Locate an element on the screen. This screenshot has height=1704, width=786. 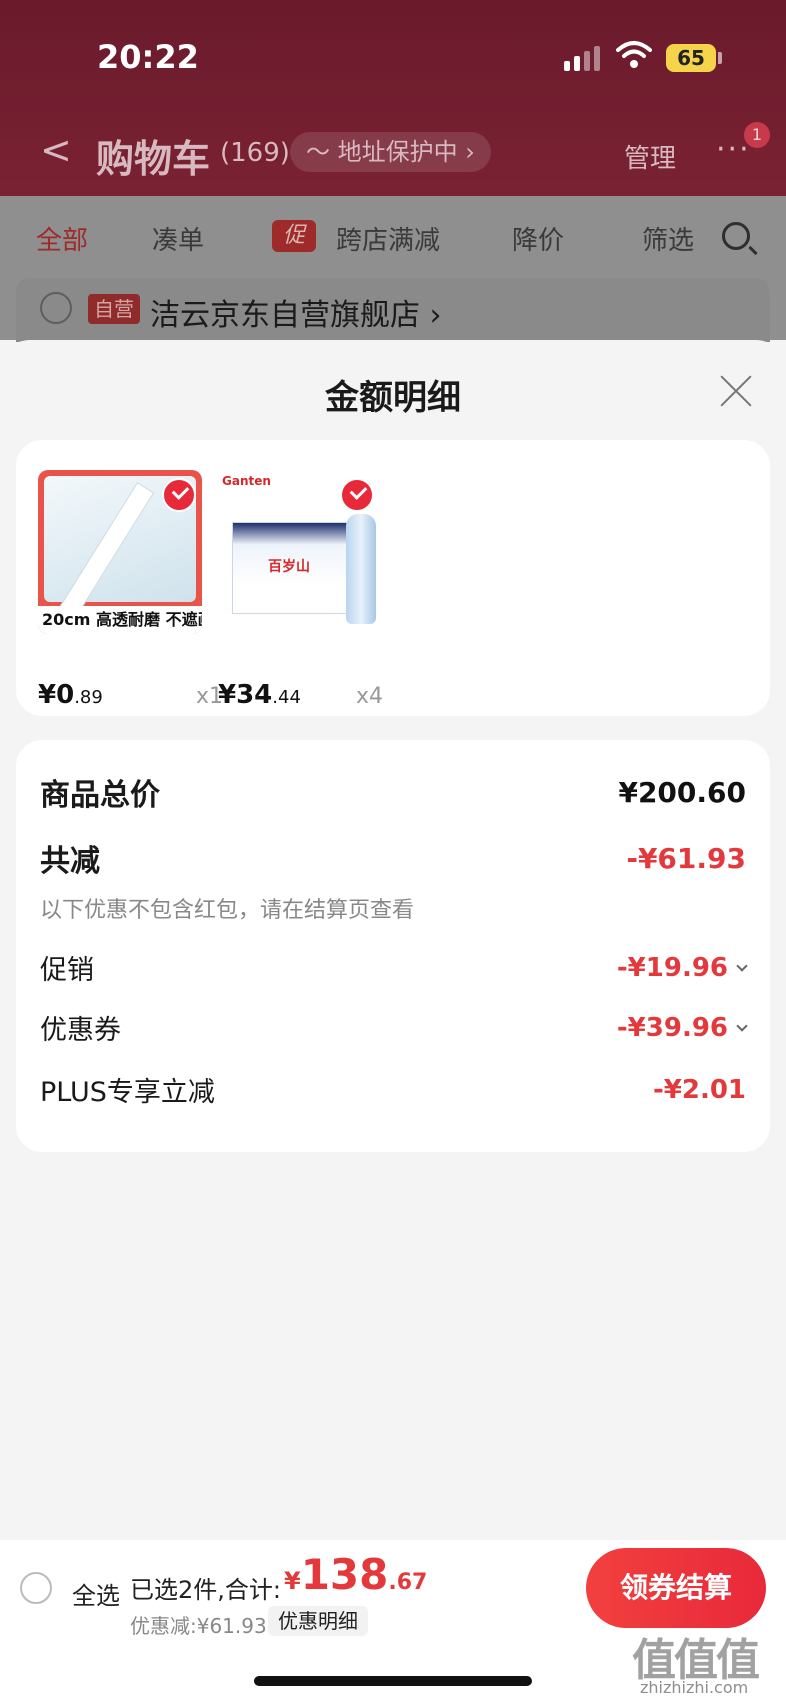
plus-discount-value: -¥2.01 is located at coordinates (699, 1089).